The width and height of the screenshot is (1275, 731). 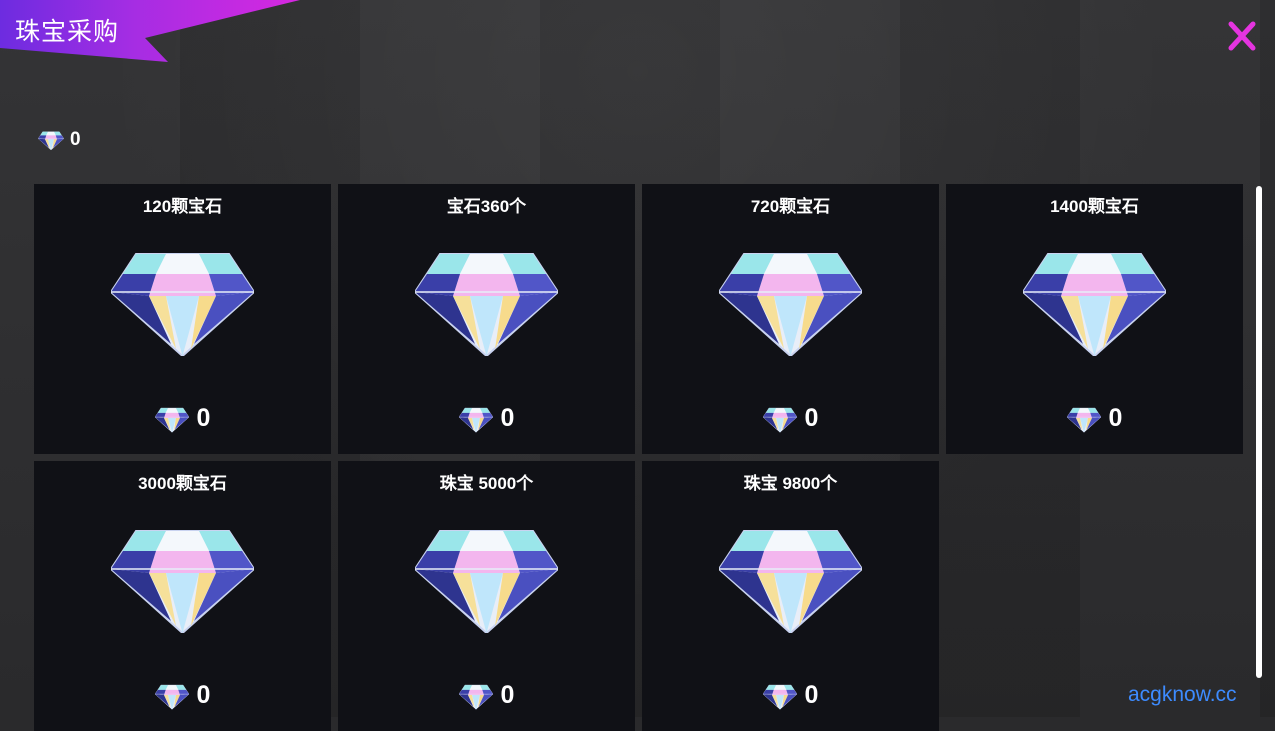 I want to click on package-name: 珠宝 5000个, so click(x=486, y=483).